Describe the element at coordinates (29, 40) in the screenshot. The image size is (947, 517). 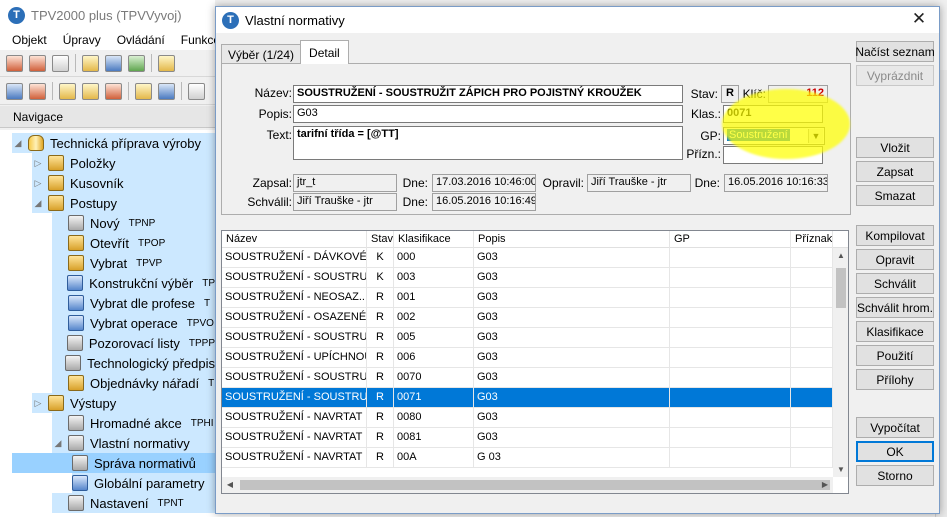
I see `menu-objekt: Objekt` at that location.